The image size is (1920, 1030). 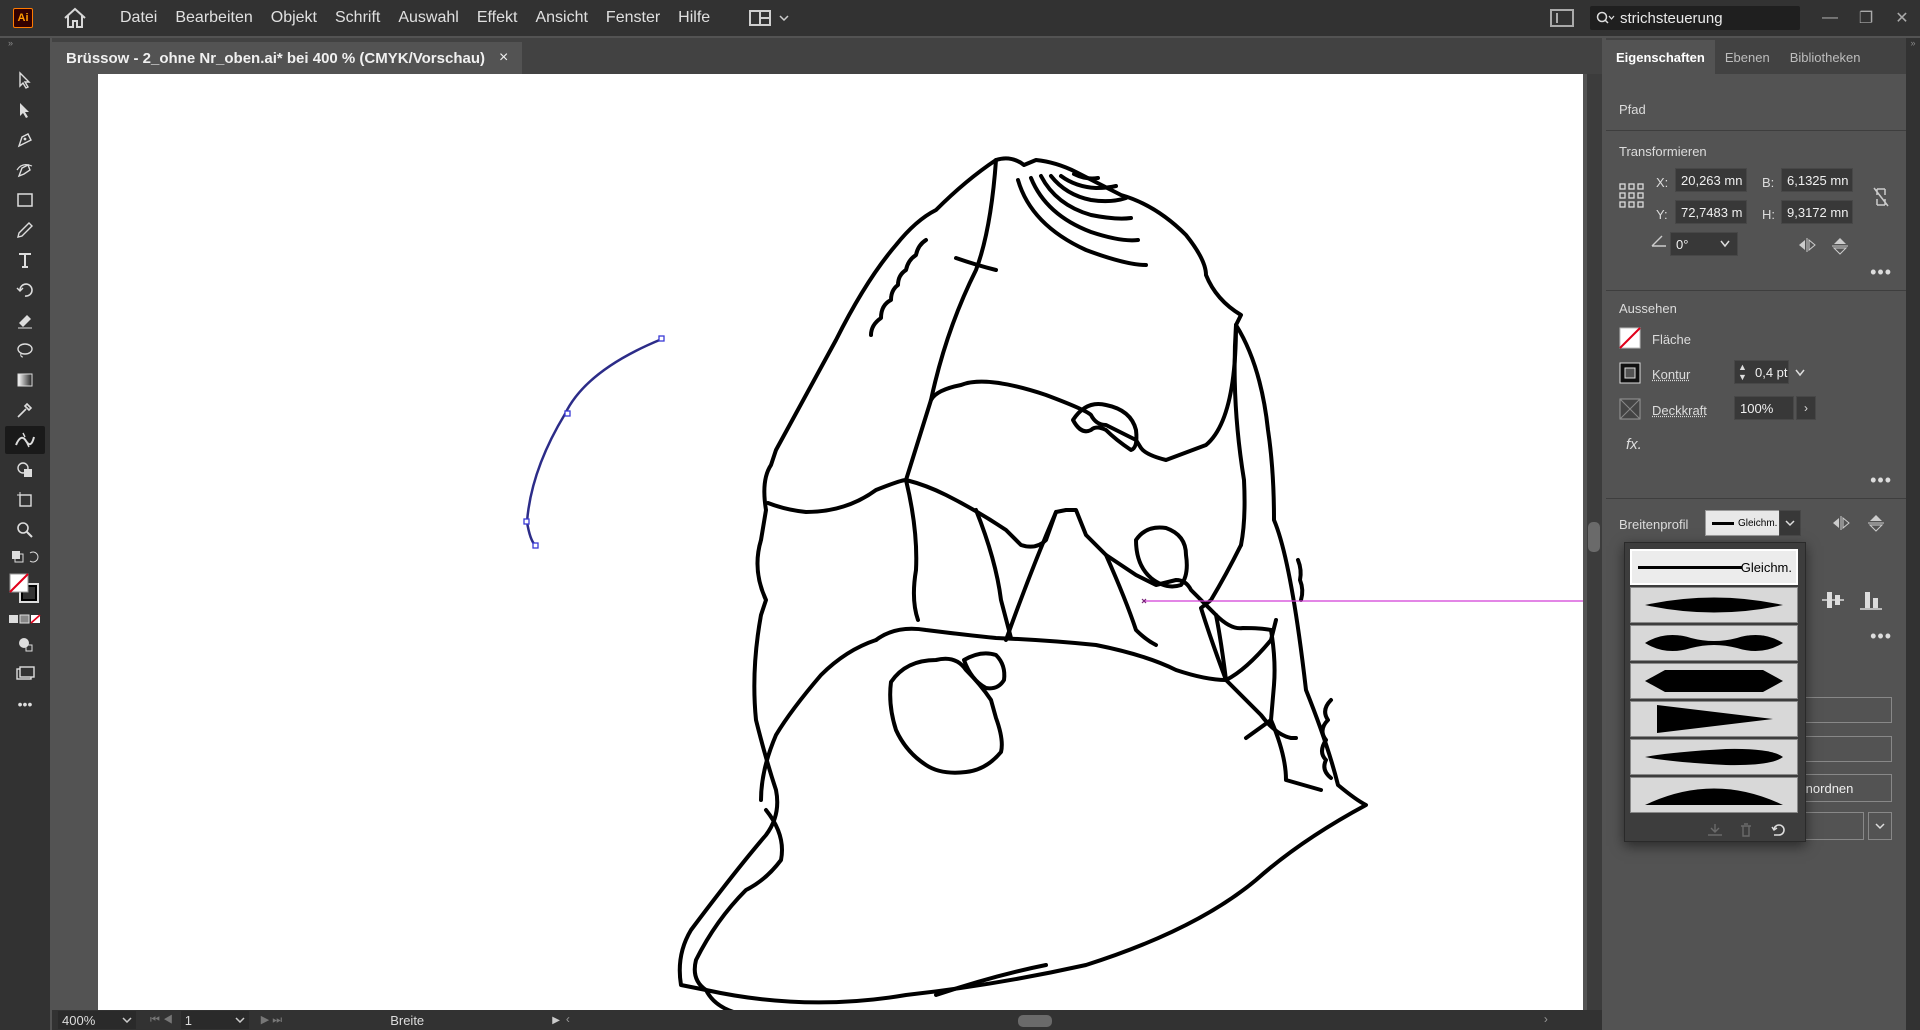 I want to click on flip-across-icon, so click(x=1876, y=525).